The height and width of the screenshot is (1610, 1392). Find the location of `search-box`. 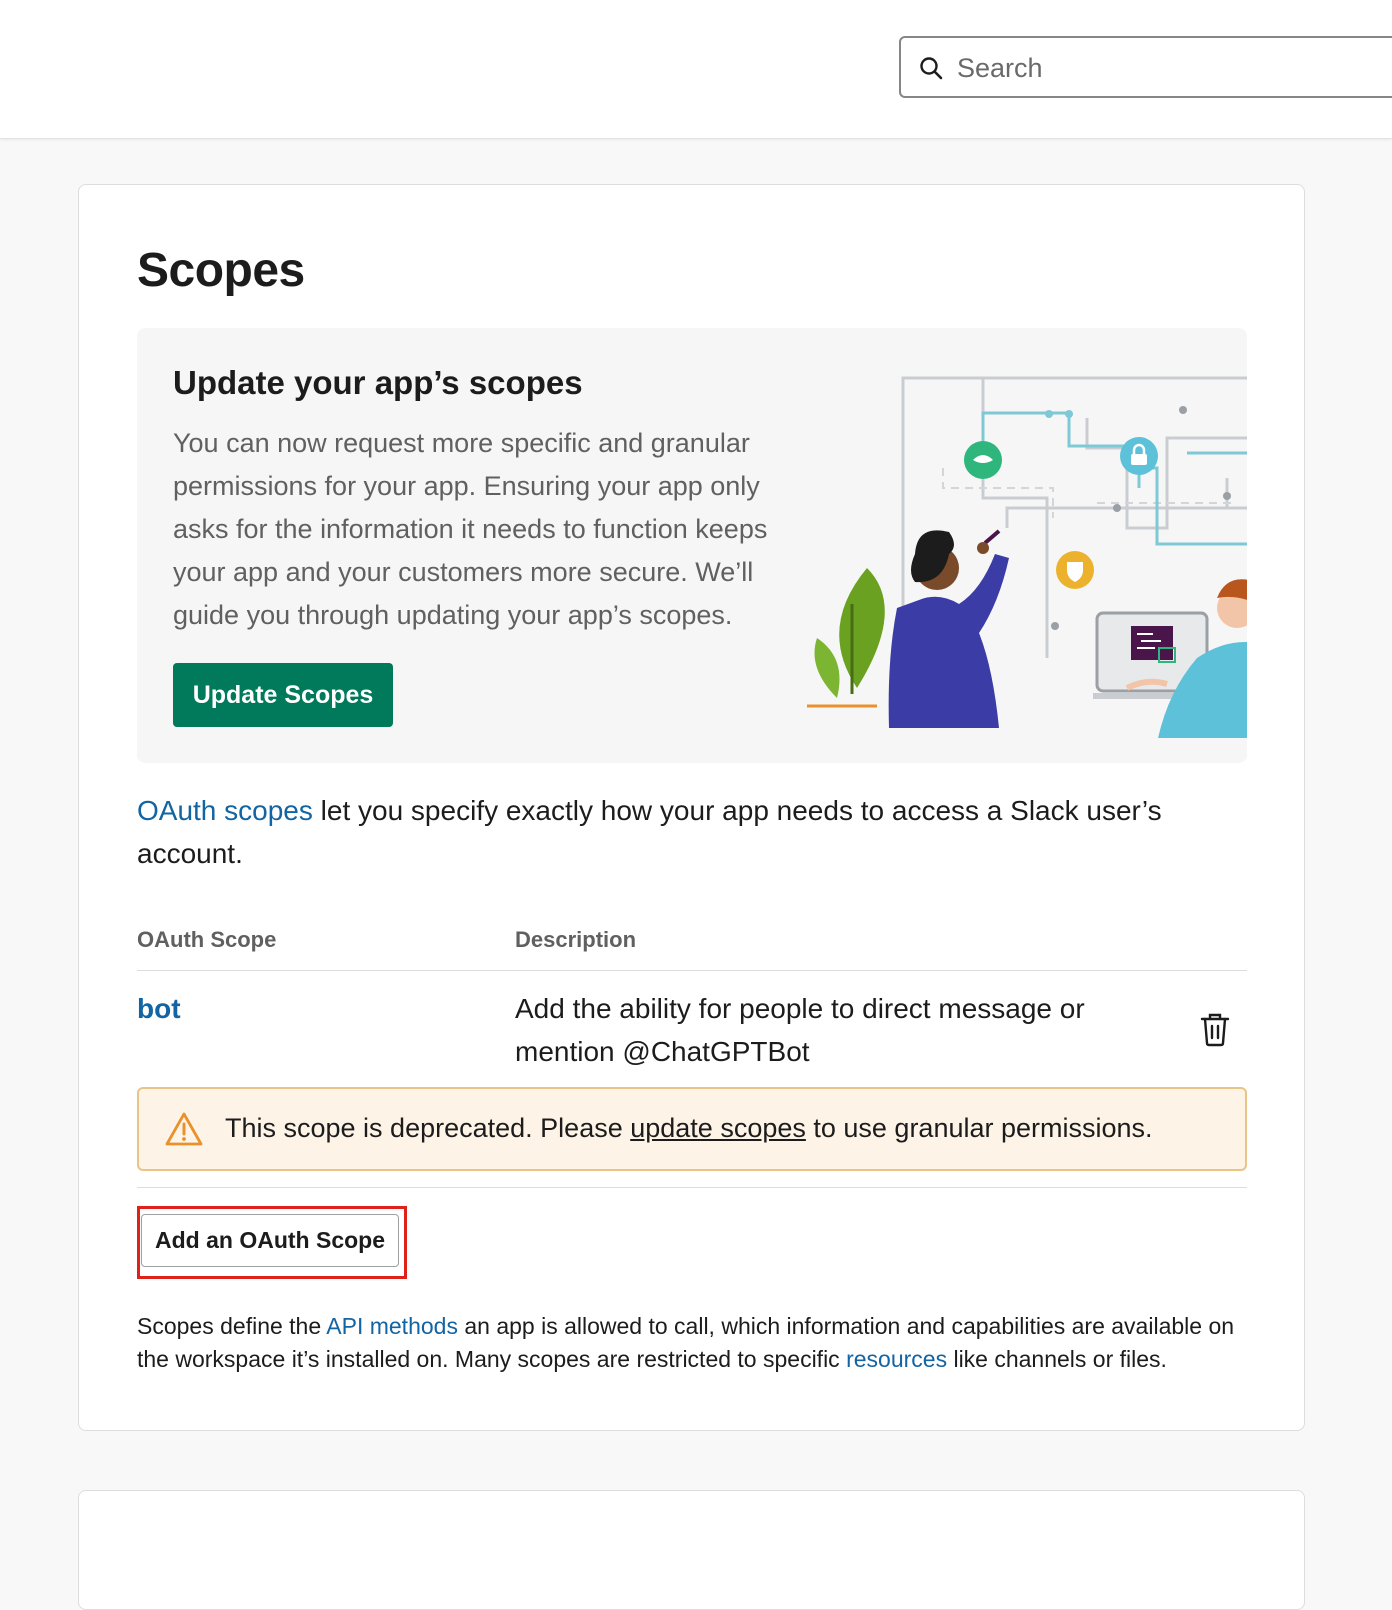

search-box is located at coordinates (1145, 67).